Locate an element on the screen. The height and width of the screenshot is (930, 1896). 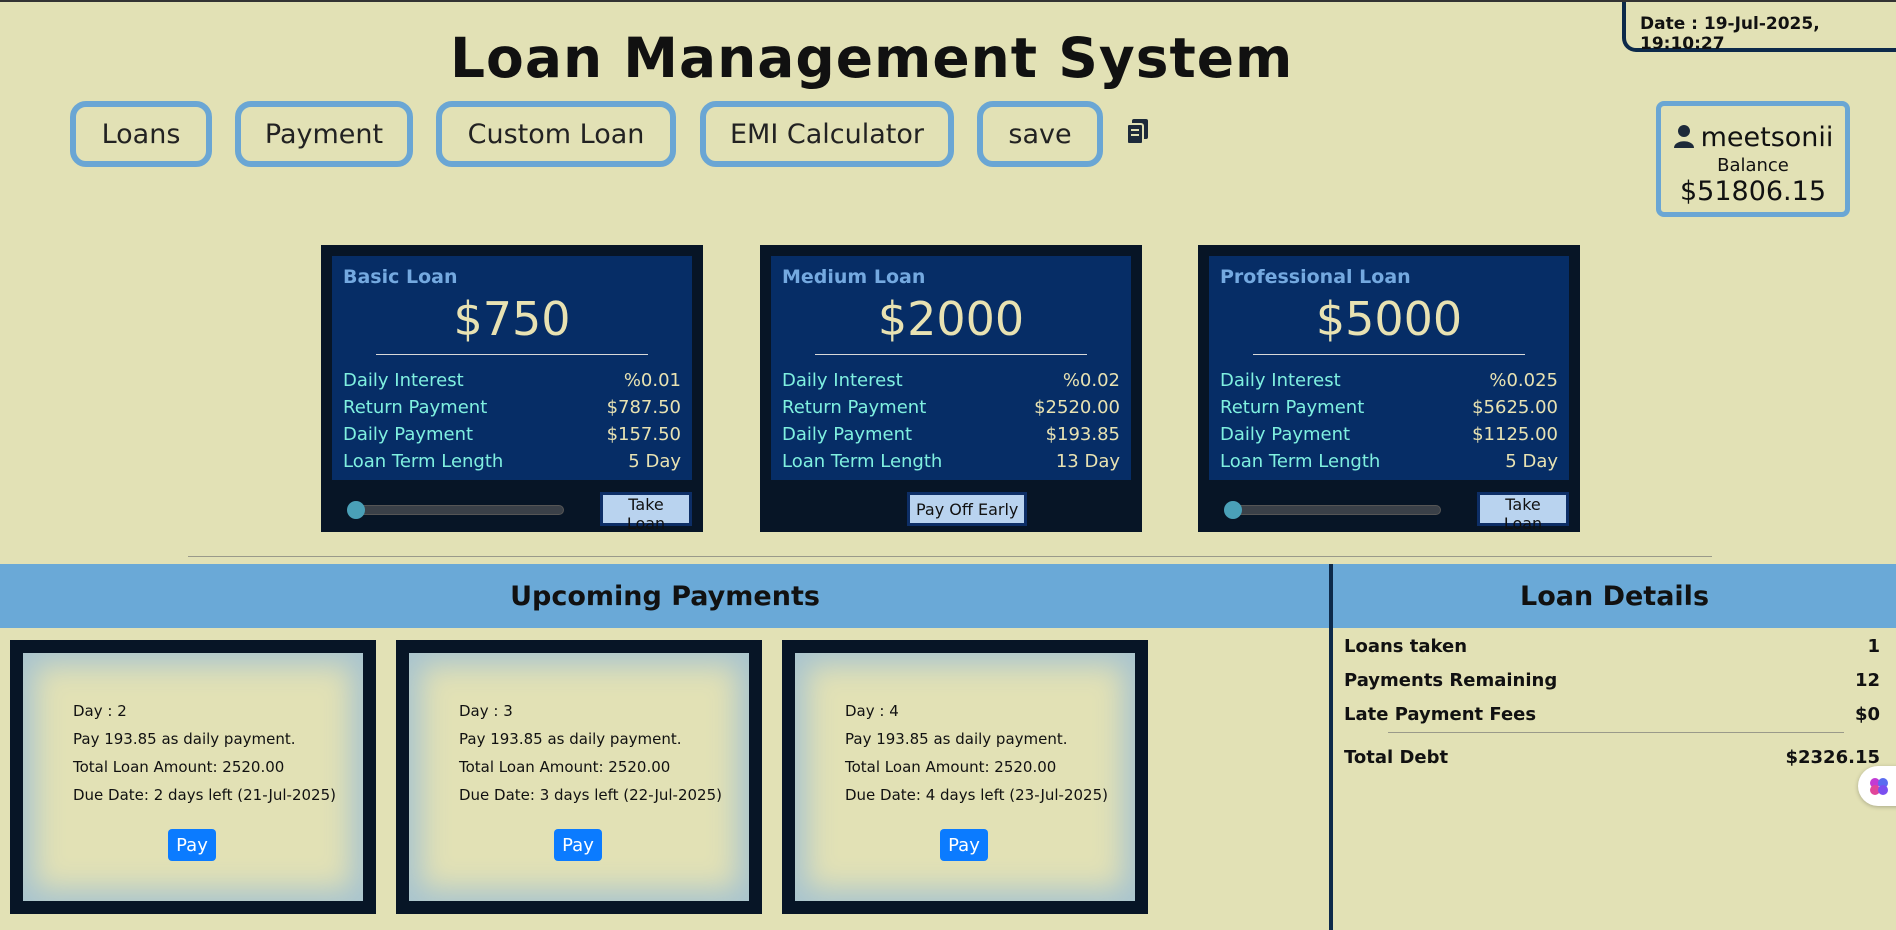
payment-day: Day : 2 is located at coordinates (100, 711).